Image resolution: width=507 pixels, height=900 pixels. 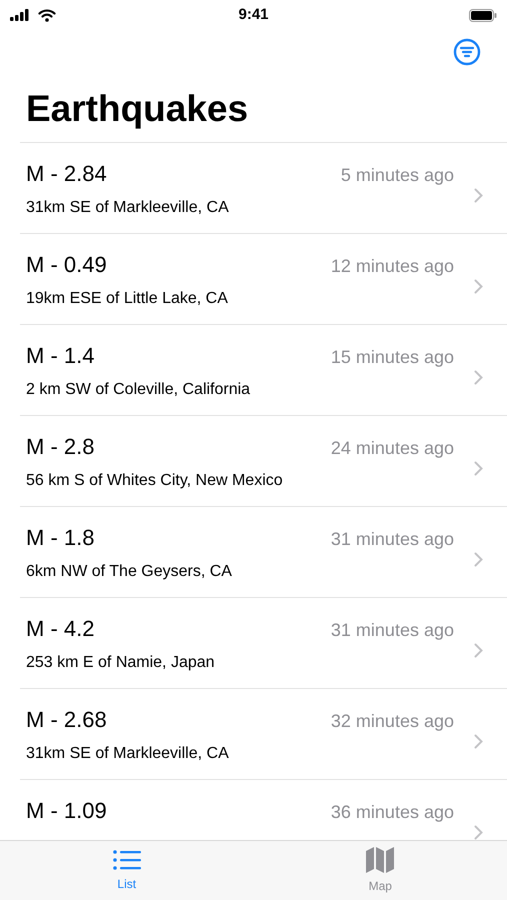 What do you see at coordinates (138, 390) in the screenshot?
I see `location-text: 2 km SW of Coleville, California` at bounding box center [138, 390].